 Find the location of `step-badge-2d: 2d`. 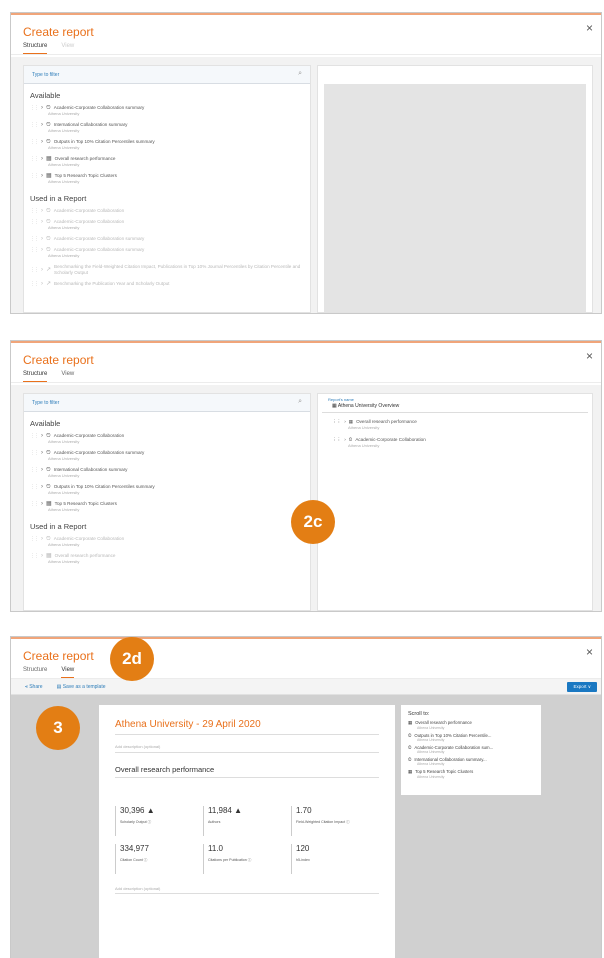

step-badge-2d: 2d is located at coordinates (132, 659).